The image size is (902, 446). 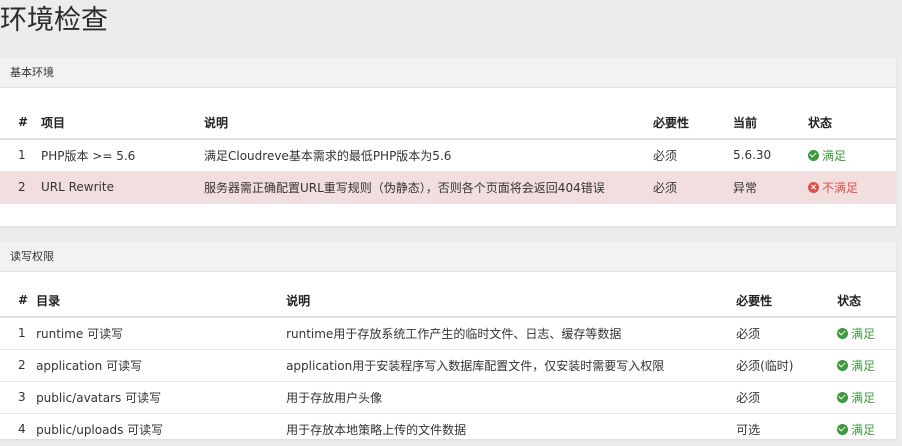 What do you see at coordinates (153, 429) in the screenshot?
I see `row-dir: public/uploads 可读写` at bounding box center [153, 429].